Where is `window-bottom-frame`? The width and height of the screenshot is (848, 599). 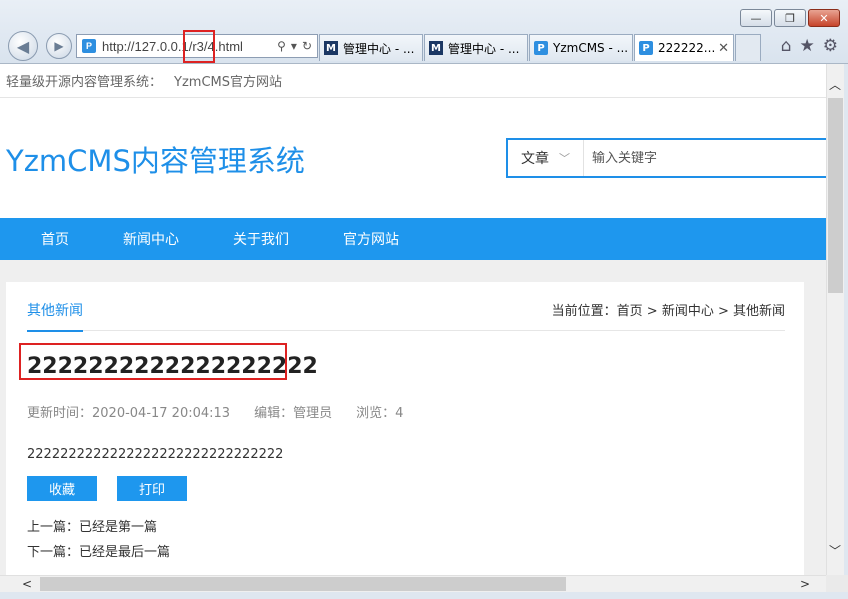
window-bottom-frame is located at coordinates (424, 595).